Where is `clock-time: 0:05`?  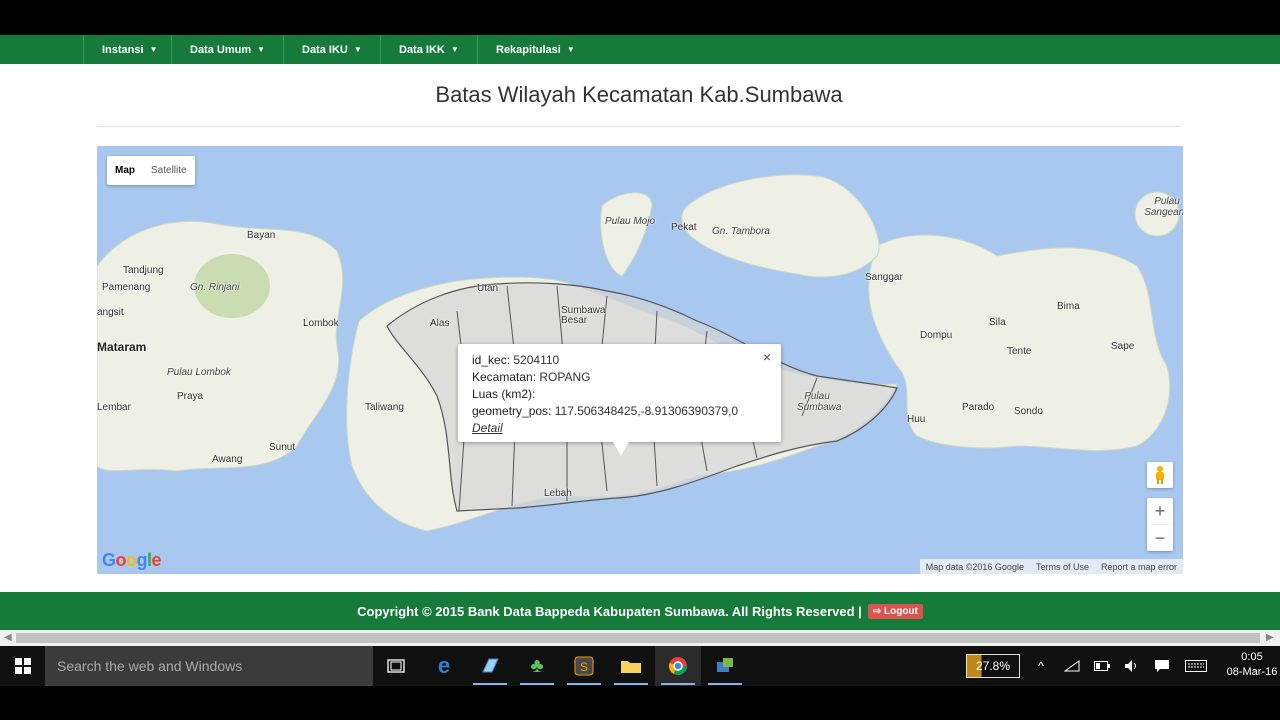
clock-time: 0:05 is located at coordinates (1252, 657).